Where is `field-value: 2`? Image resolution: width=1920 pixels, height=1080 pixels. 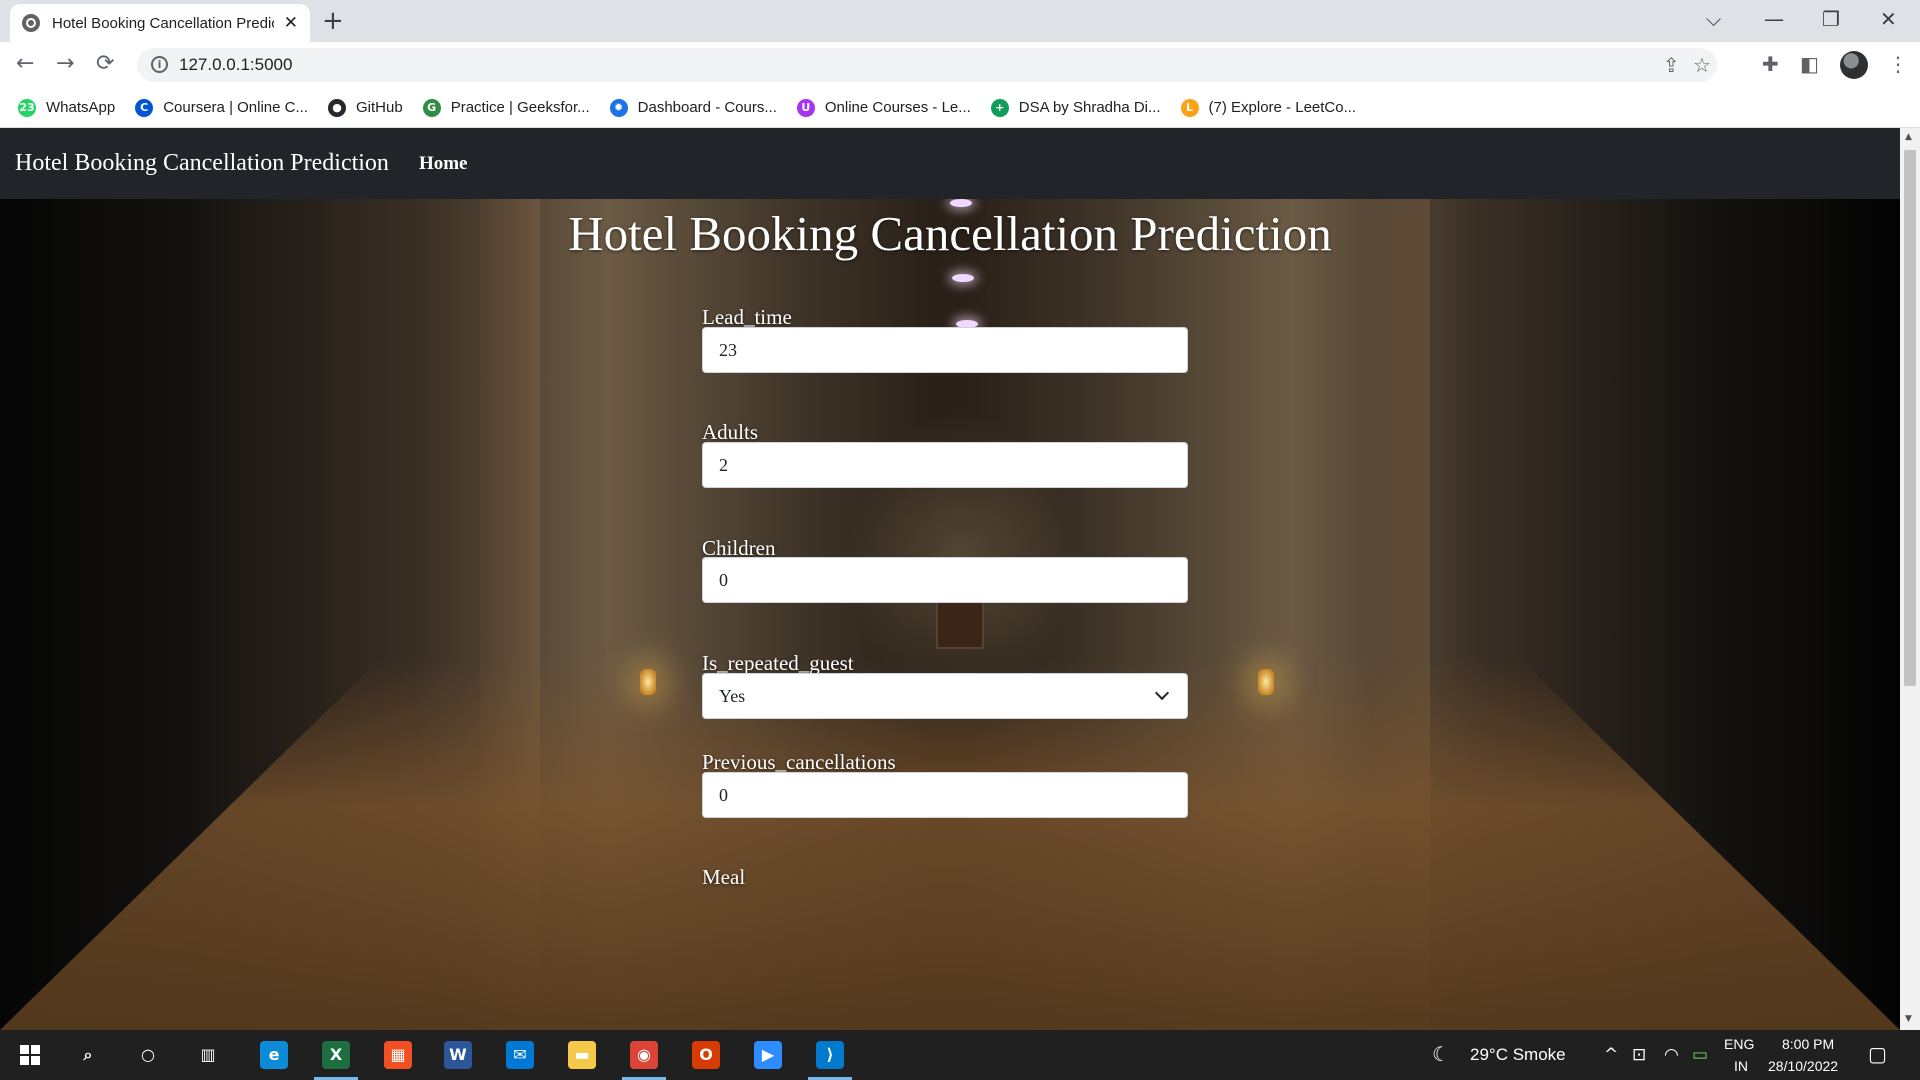 field-value: 2 is located at coordinates (723, 464).